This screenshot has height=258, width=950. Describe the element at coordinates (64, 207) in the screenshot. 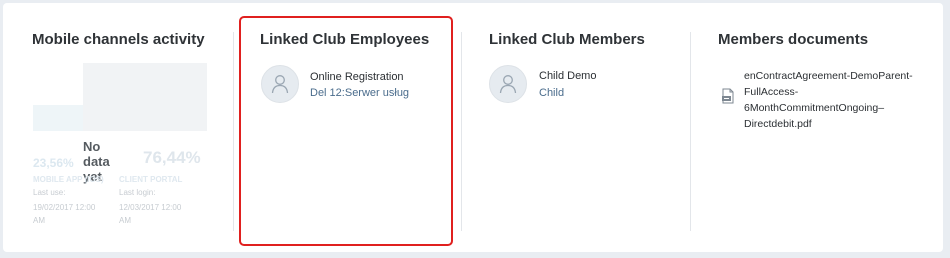

I see `last-use-value: 19/02/2017 12:00` at that location.